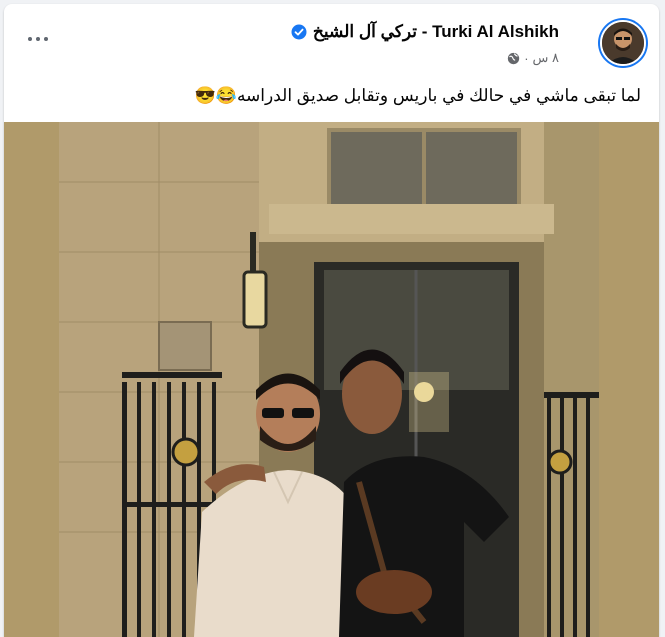 The width and height of the screenshot is (665, 637). I want to click on post-meta: ٨ س ·, so click(533, 58).